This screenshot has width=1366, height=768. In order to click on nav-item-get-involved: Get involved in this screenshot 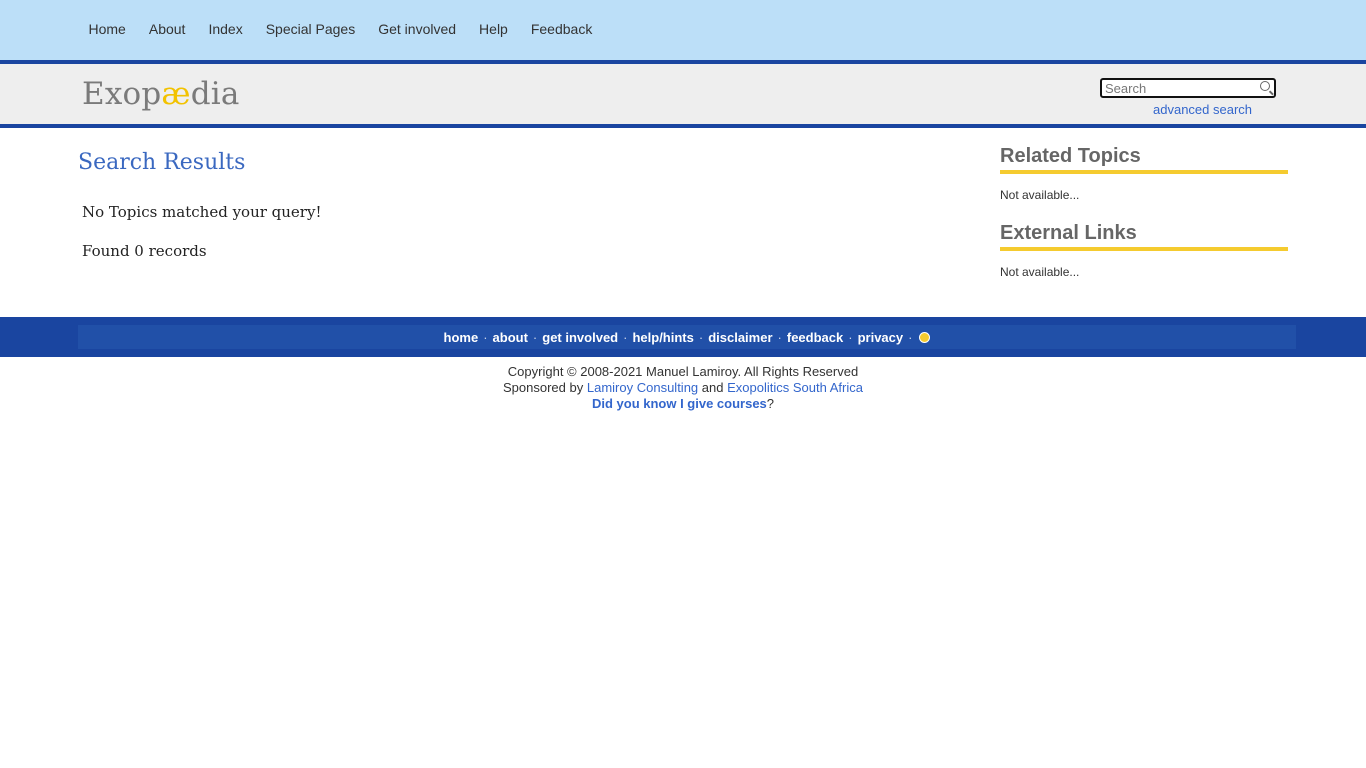, I will do `click(417, 29)`.